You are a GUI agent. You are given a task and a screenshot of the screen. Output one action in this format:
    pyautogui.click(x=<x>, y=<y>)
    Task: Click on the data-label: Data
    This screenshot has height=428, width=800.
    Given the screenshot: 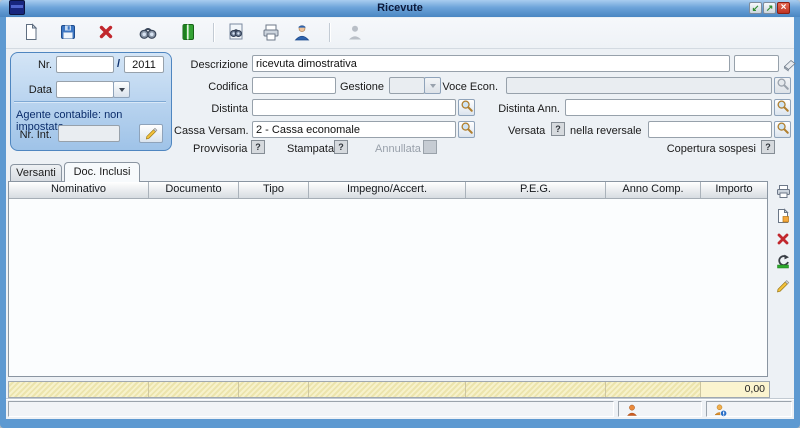 What is the action you would take?
    pyautogui.click(x=40, y=90)
    